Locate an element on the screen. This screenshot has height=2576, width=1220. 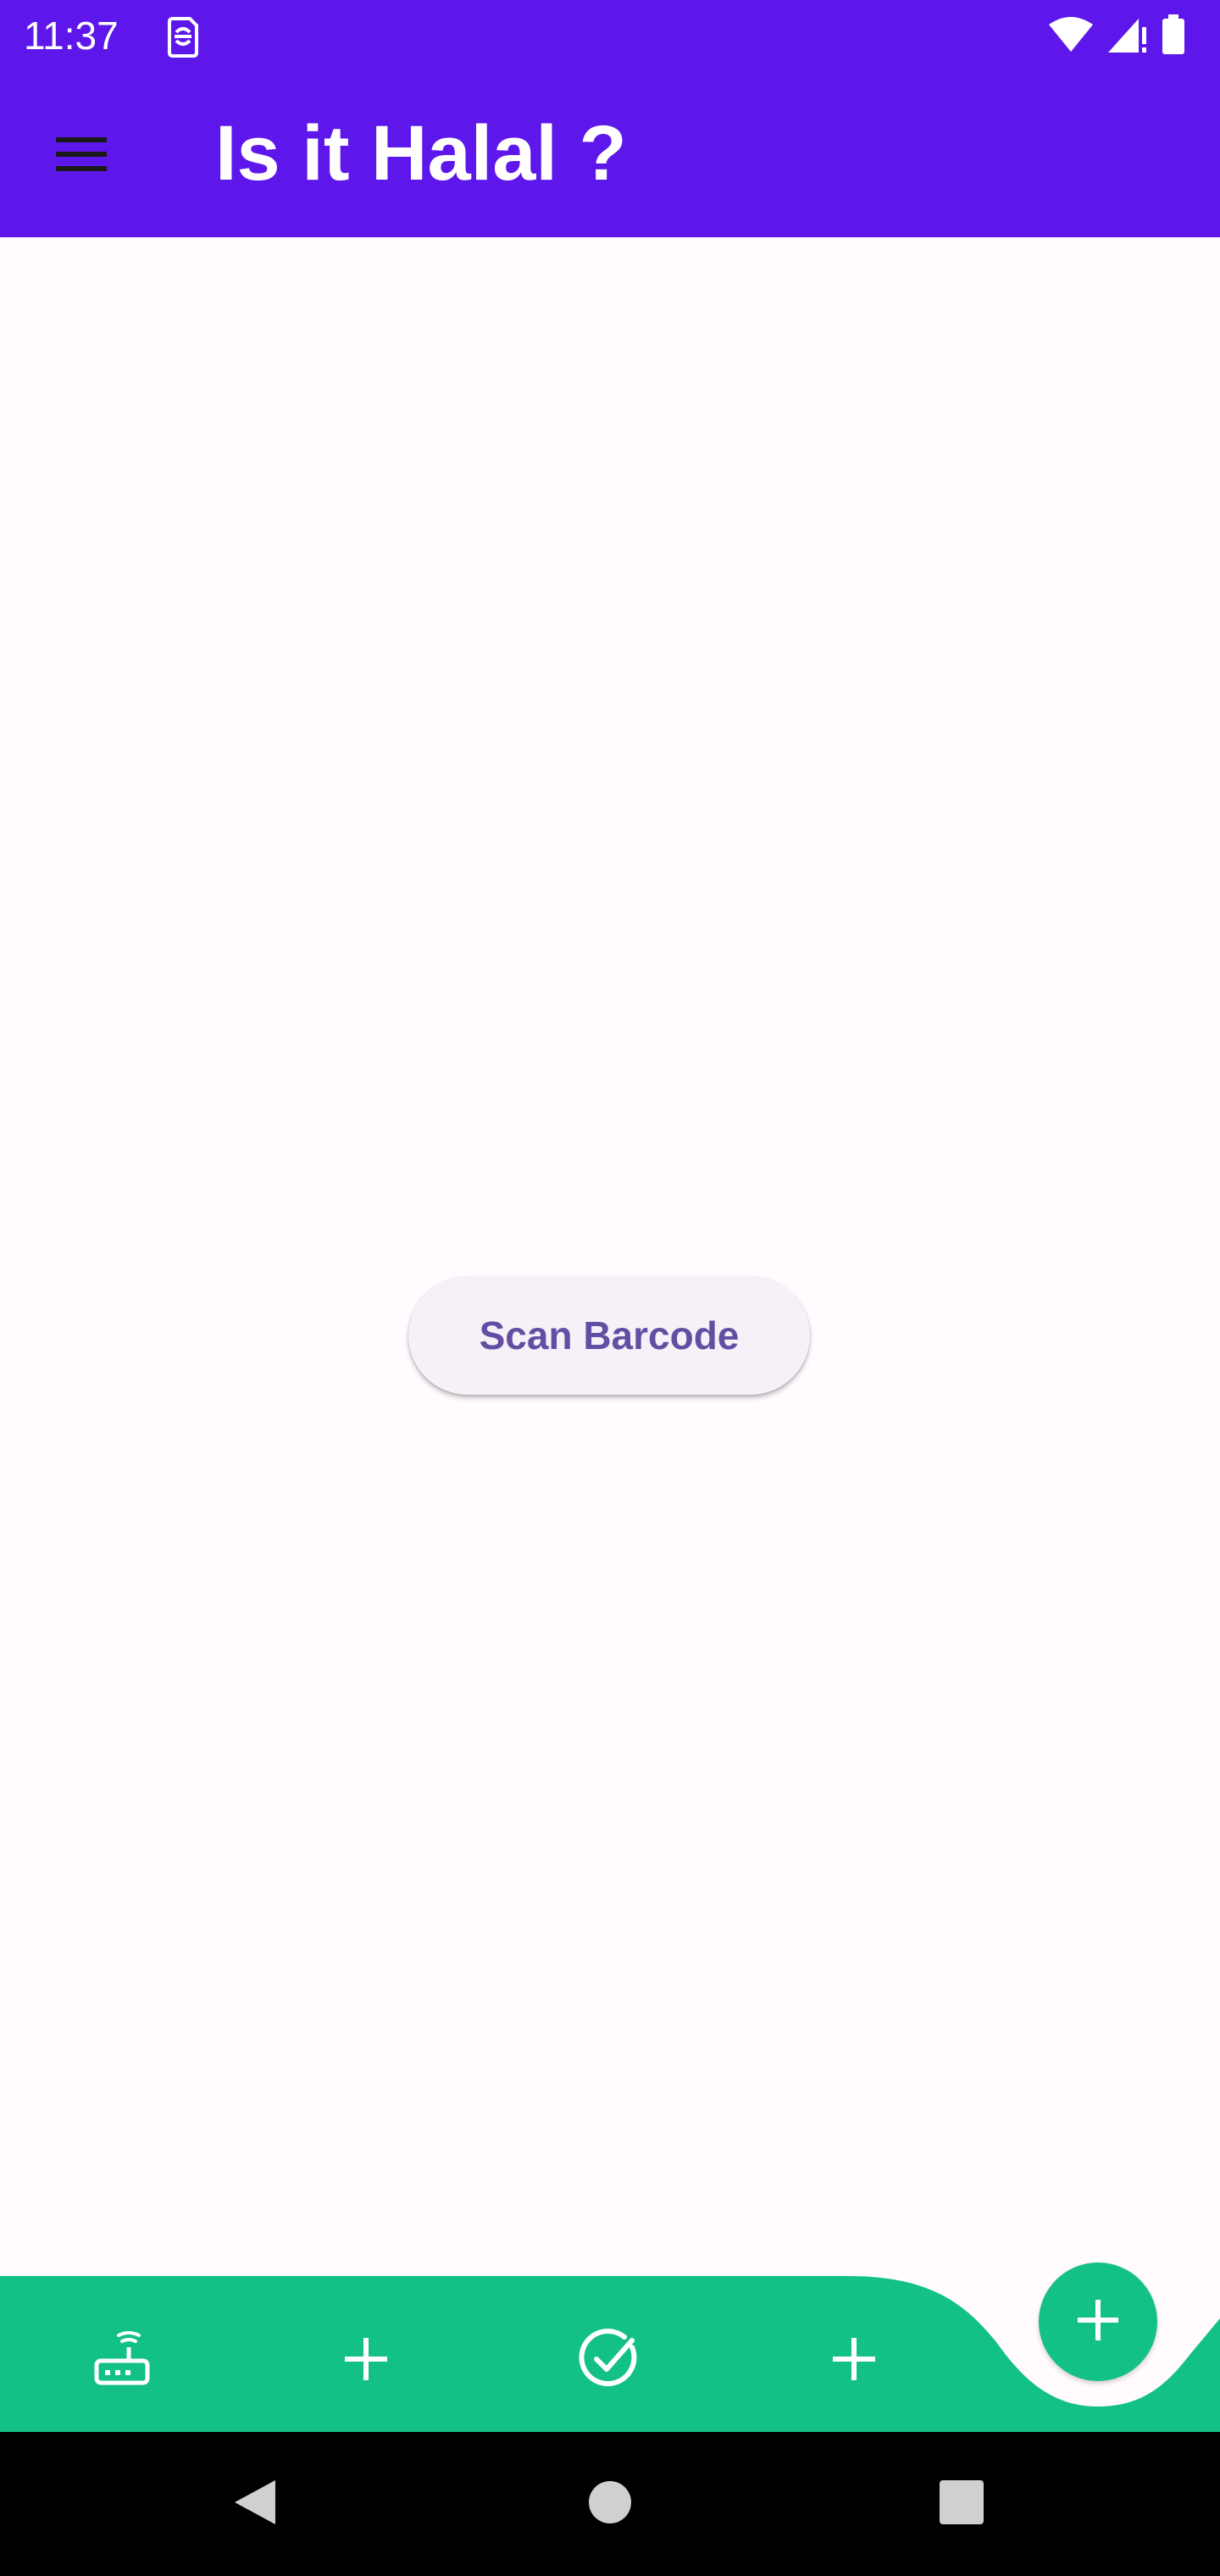
check-circle-icon is located at coordinates (610, 2361).